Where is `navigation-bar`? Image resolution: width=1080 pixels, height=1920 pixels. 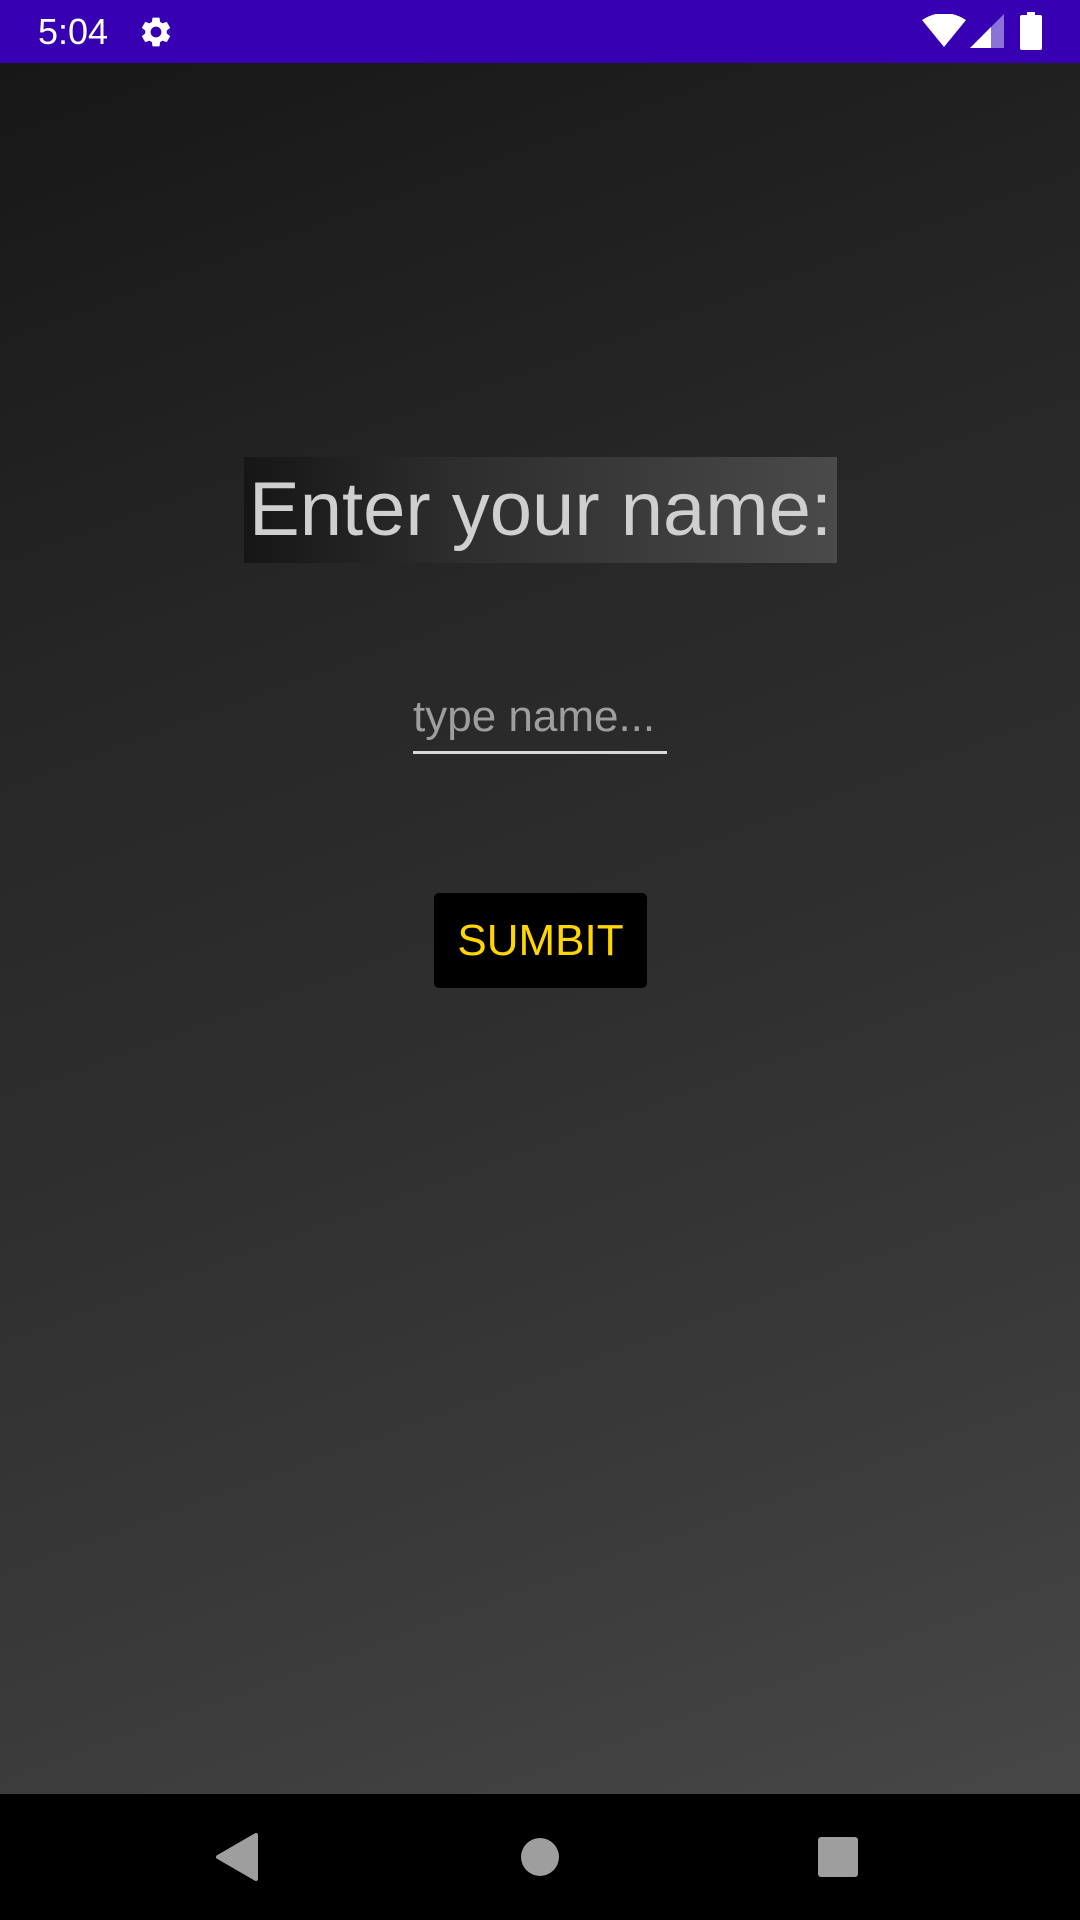 navigation-bar is located at coordinates (540, 1857).